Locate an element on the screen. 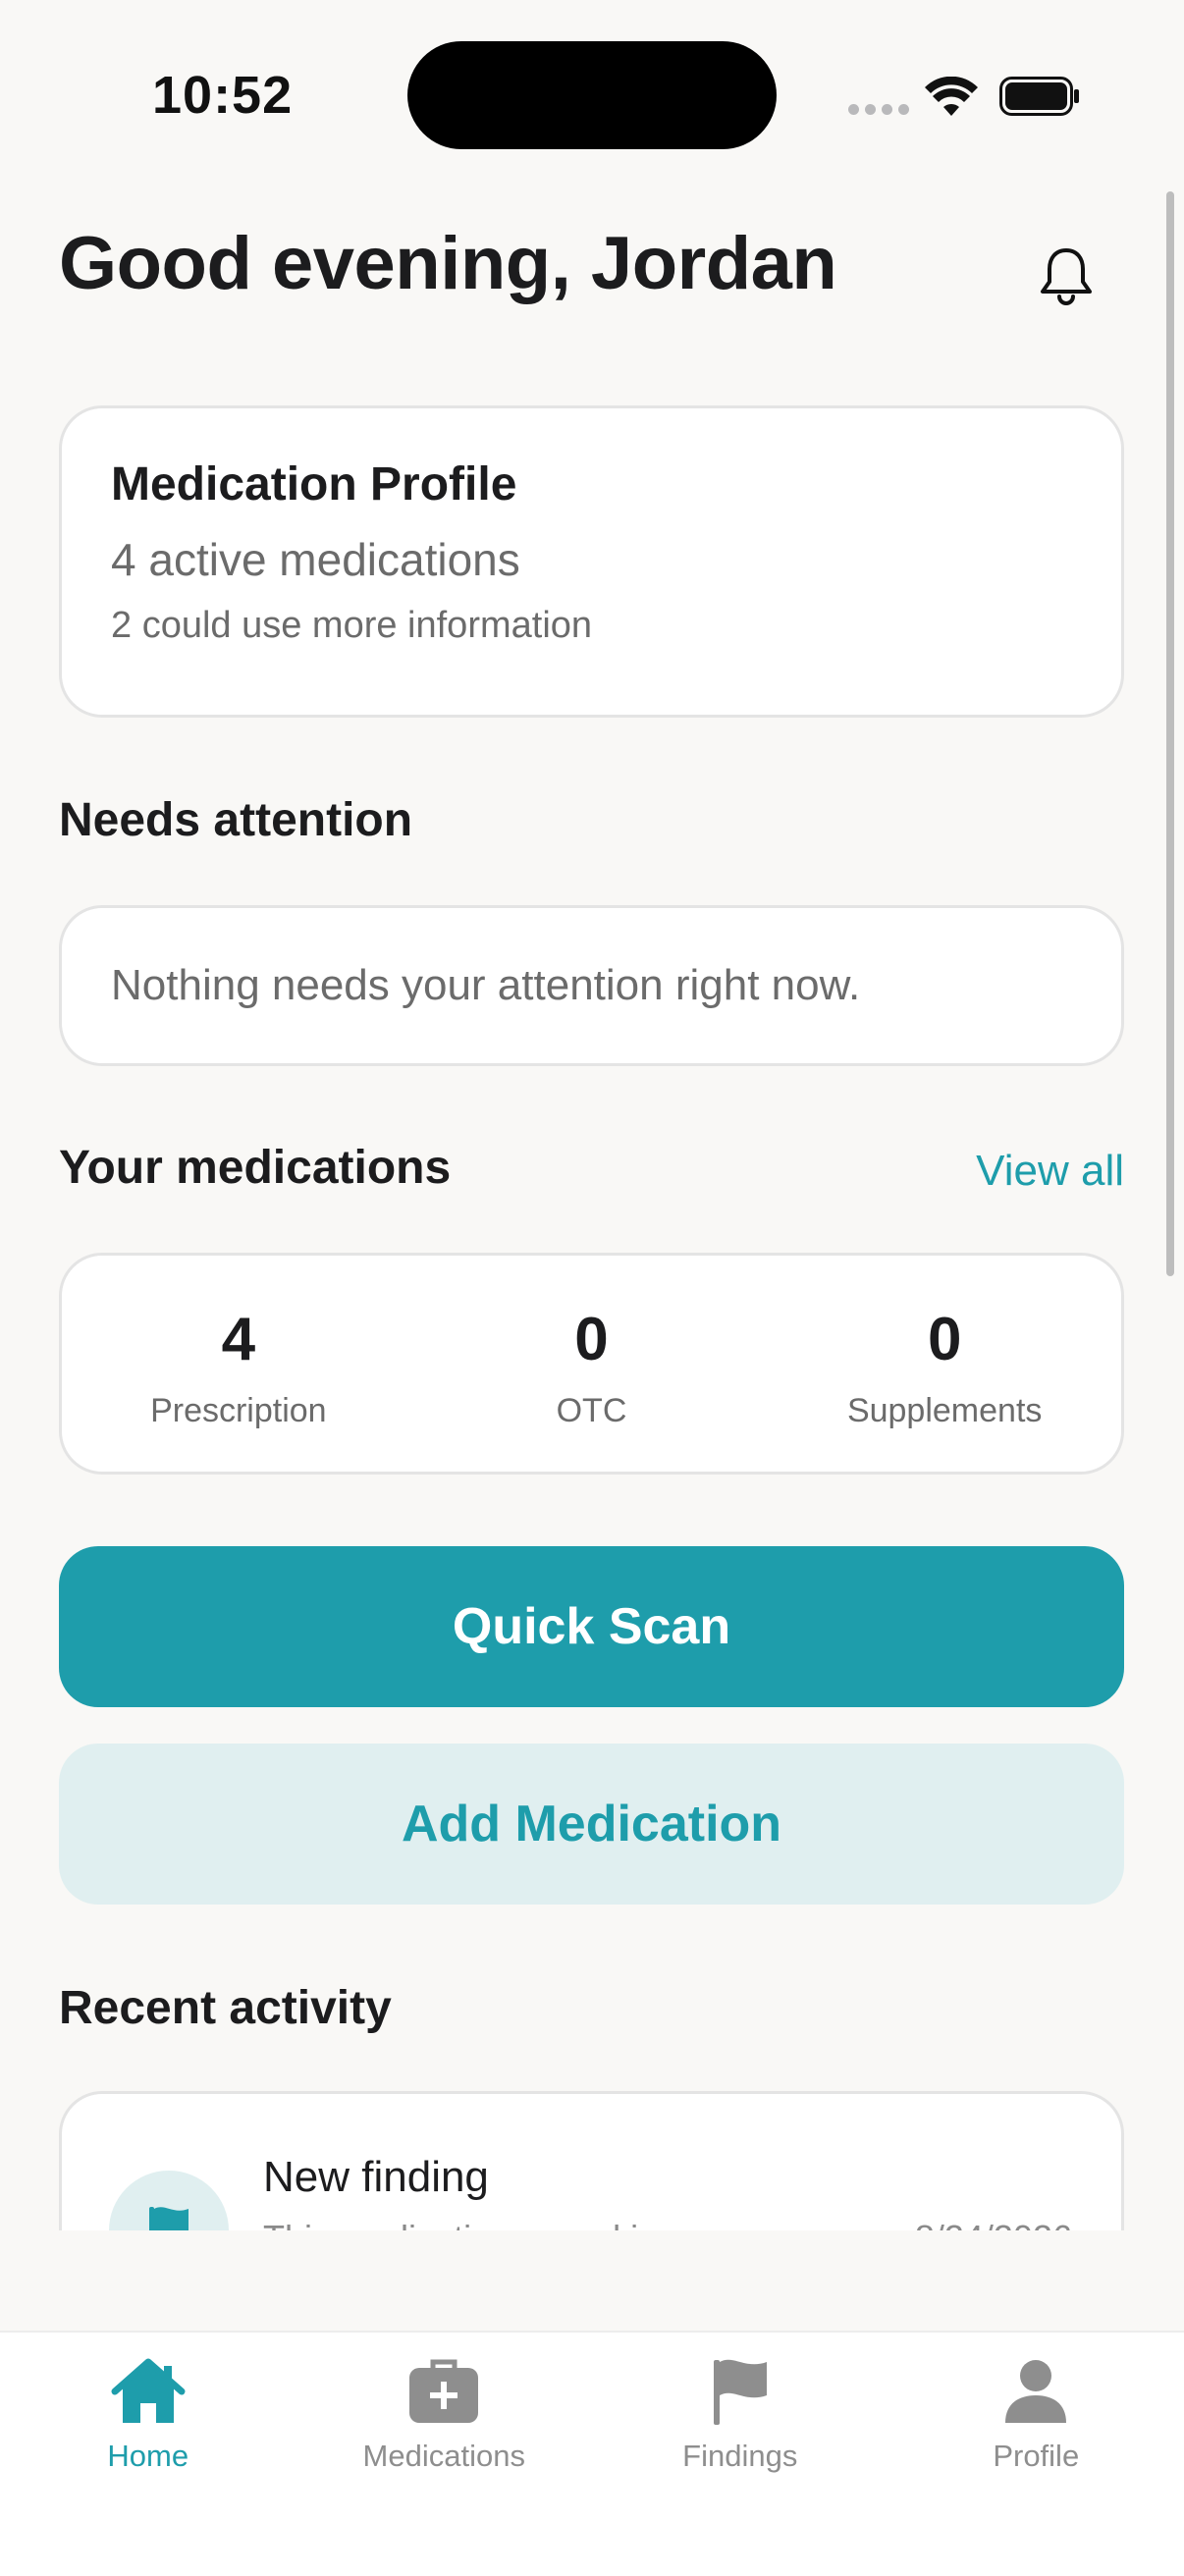 The height and width of the screenshot is (2576, 1184). needs-attention-card: Nothing needs your attention right now. is located at coordinates (591, 985).